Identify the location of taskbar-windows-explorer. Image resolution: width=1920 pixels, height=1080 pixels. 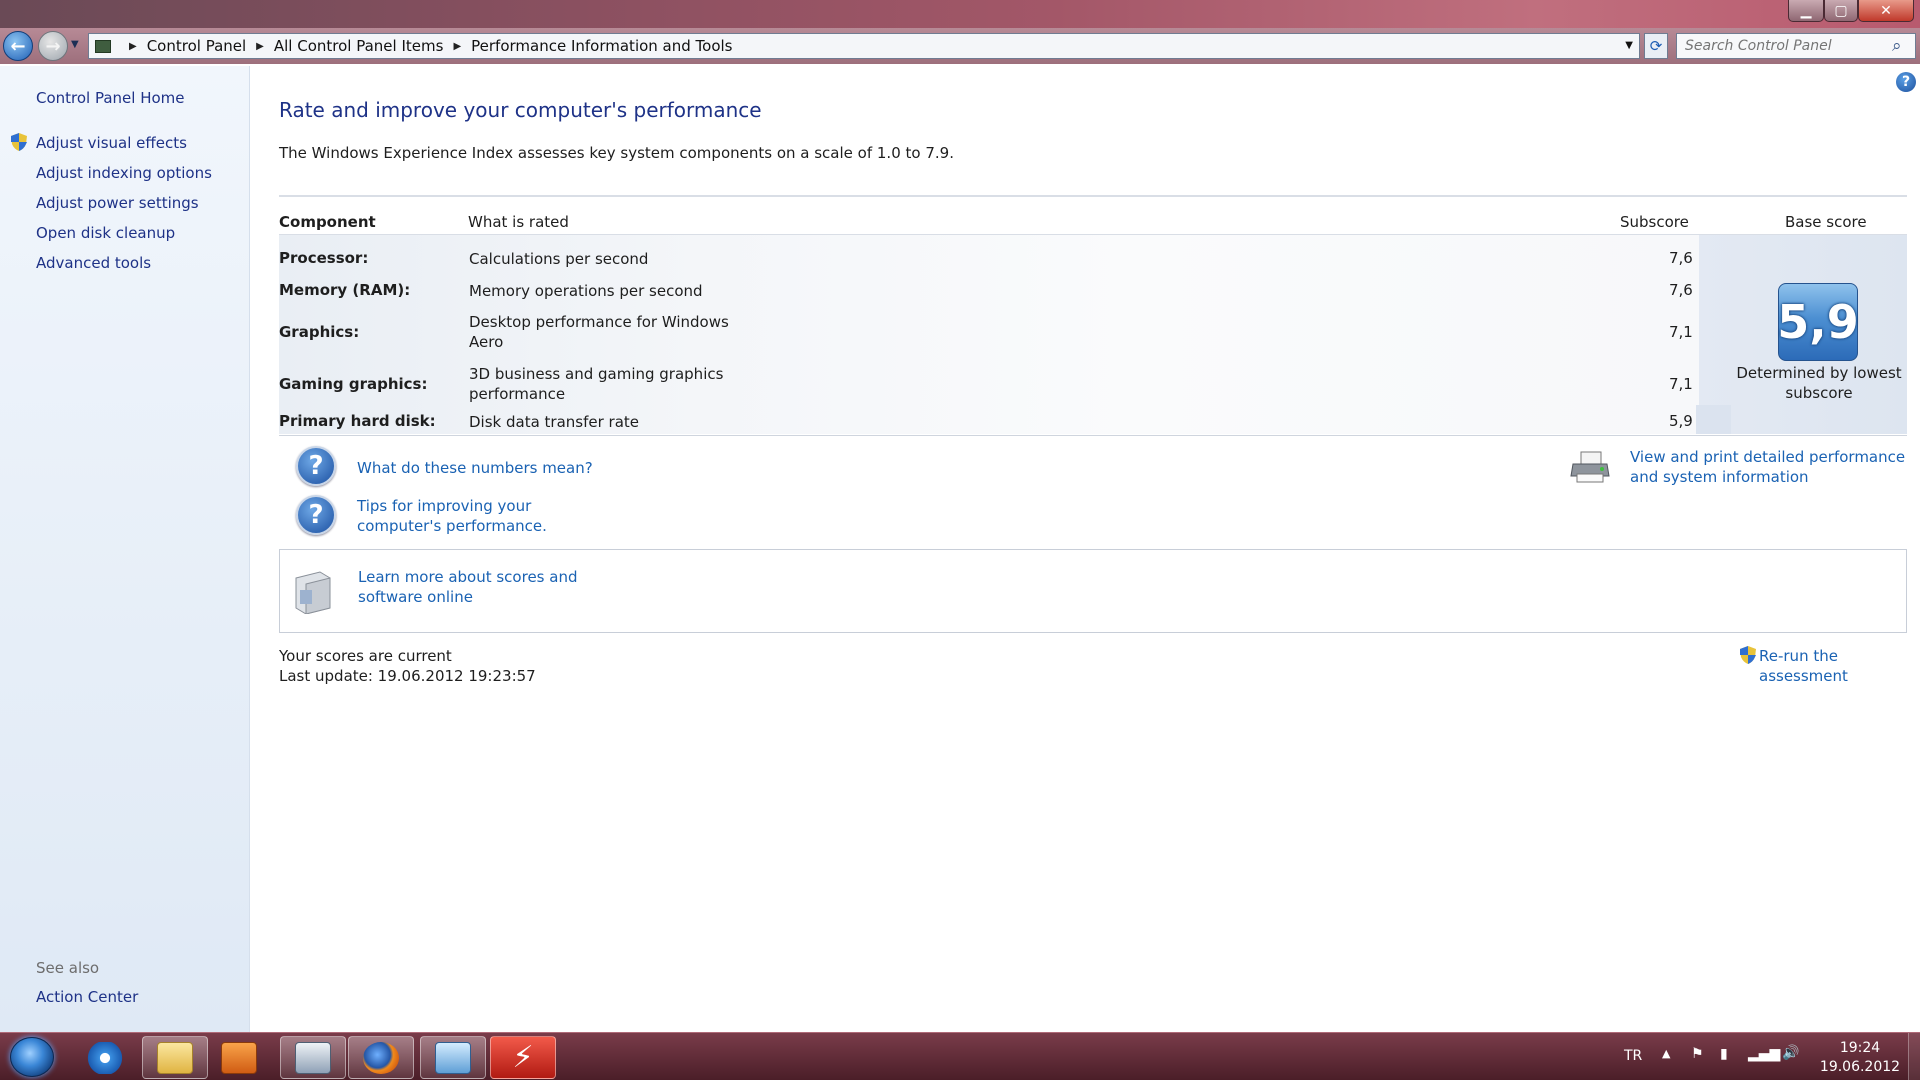
(175, 1057).